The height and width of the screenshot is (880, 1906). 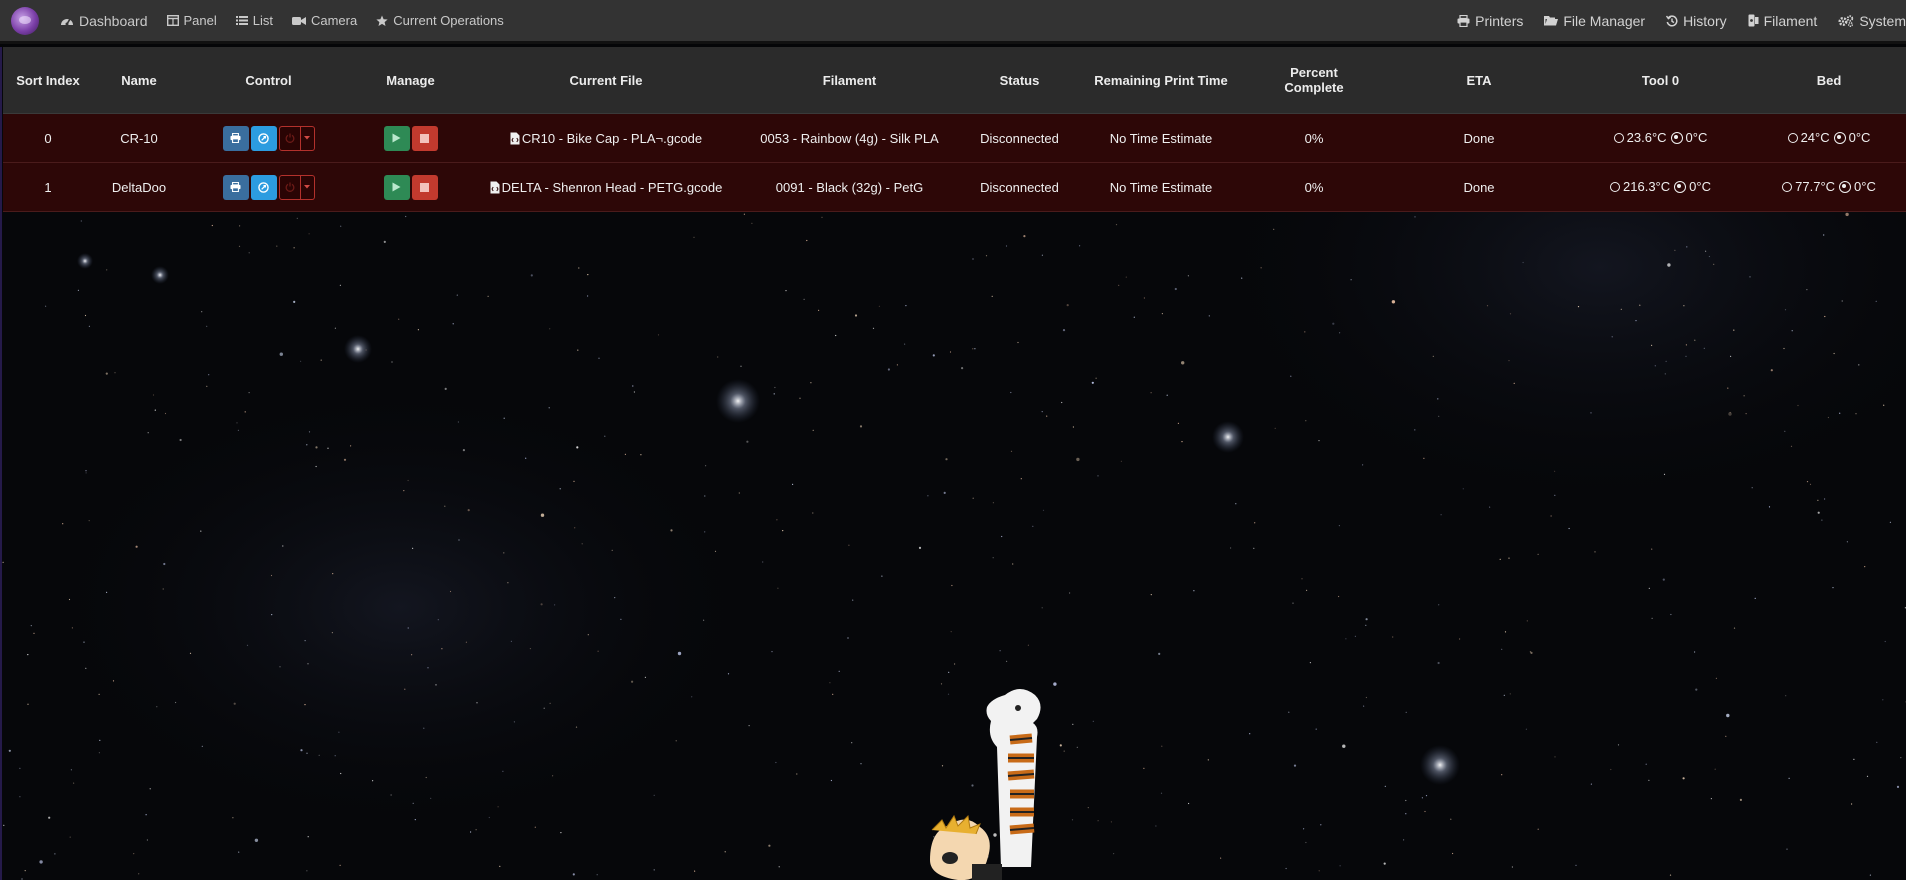 What do you see at coordinates (849, 138) in the screenshot?
I see `cell-filament: 0053 - Rainbow (4g) - Silk PLA` at bounding box center [849, 138].